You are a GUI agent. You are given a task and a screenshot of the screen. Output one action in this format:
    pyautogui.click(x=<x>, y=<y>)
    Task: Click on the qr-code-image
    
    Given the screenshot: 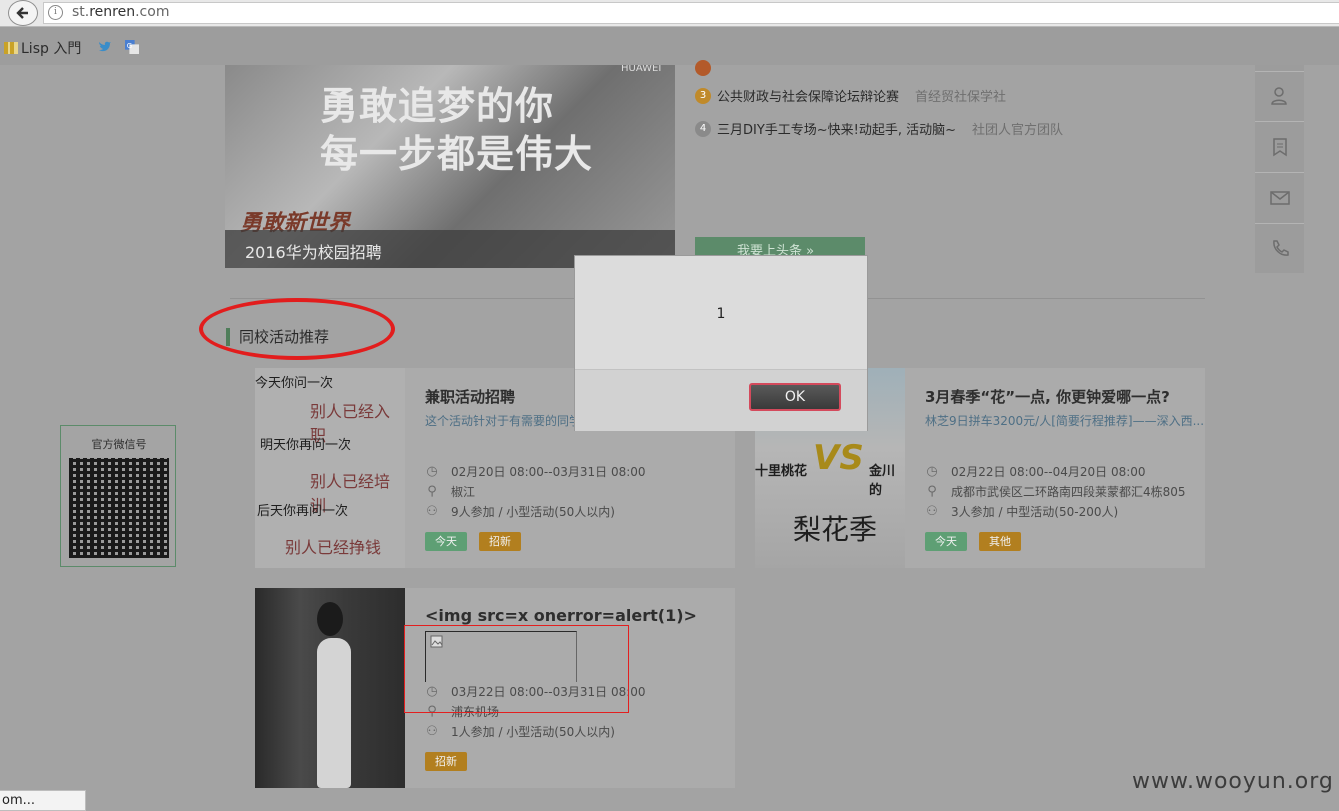 What is the action you would take?
    pyautogui.click(x=119, y=508)
    